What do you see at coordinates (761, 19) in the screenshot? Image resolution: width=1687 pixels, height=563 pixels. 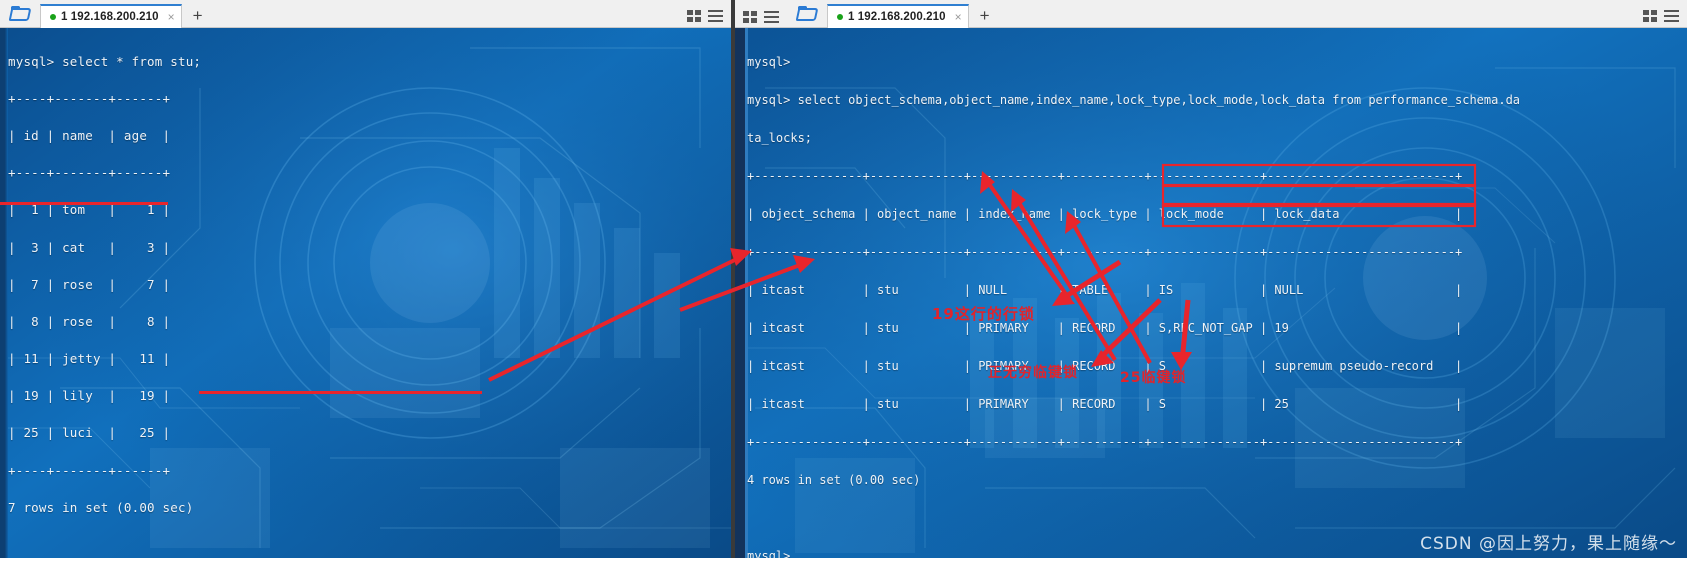 I see `right-toolbar-left` at bounding box center [761, 19].